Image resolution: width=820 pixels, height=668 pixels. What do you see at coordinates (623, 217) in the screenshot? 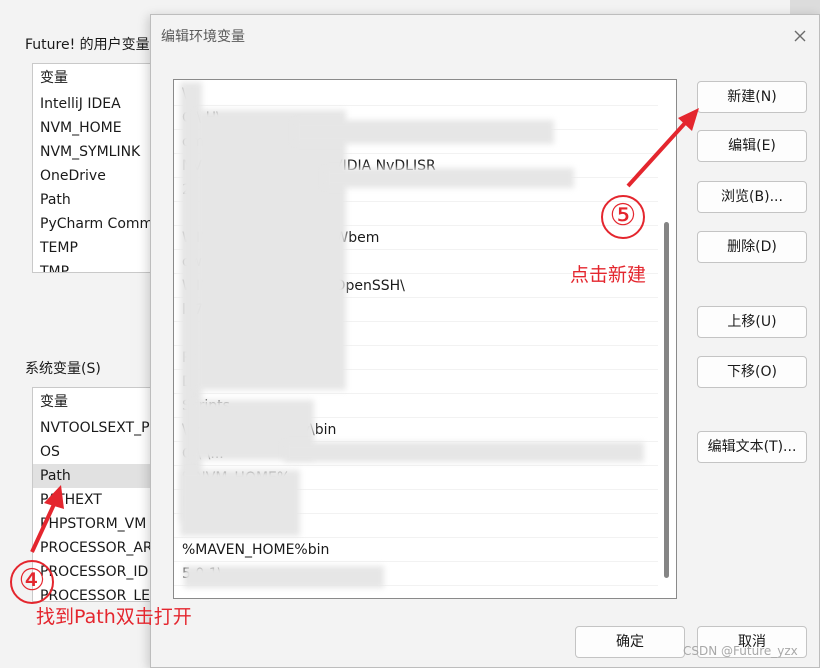
I see `step5-marker: ⑤` at bounding box center [623, 217].